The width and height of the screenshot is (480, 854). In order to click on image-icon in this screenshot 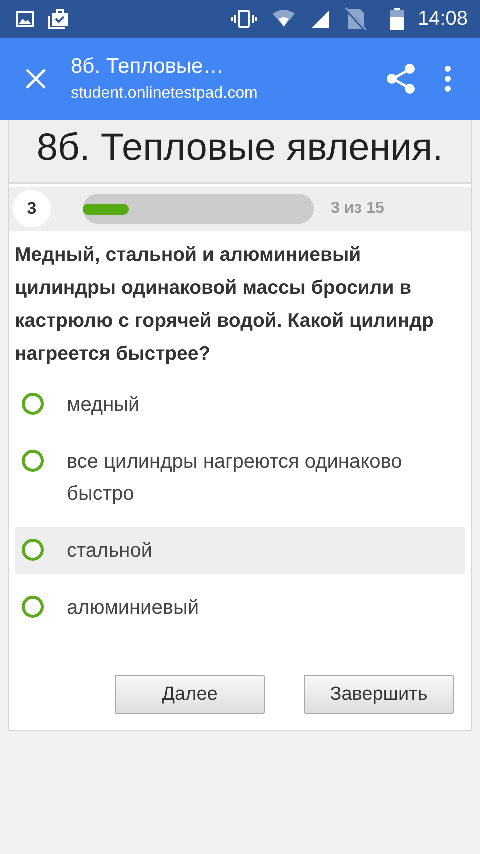, I will do `click(25, 19)`.